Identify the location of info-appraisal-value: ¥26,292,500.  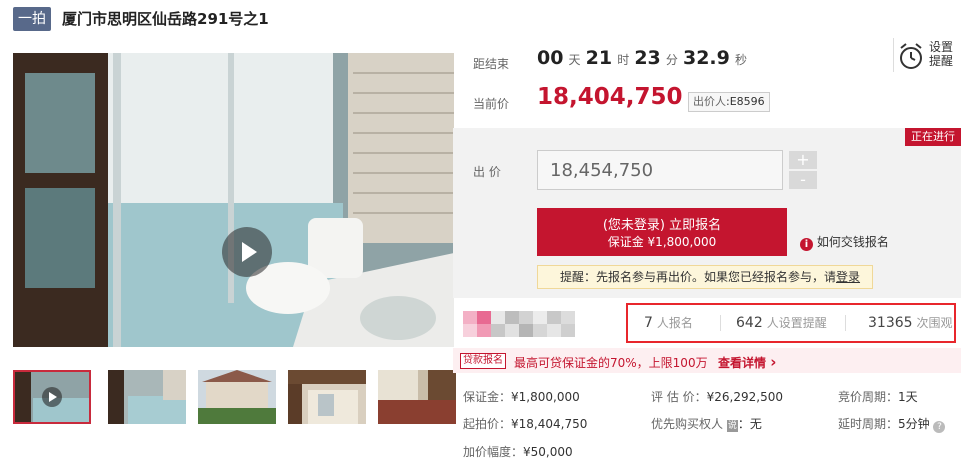
(744, 397).